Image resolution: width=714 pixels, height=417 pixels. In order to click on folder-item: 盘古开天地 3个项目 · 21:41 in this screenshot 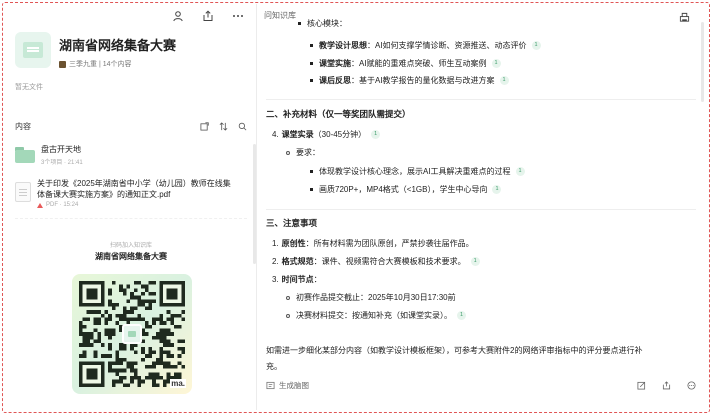, I will do `click(49, 155)`.